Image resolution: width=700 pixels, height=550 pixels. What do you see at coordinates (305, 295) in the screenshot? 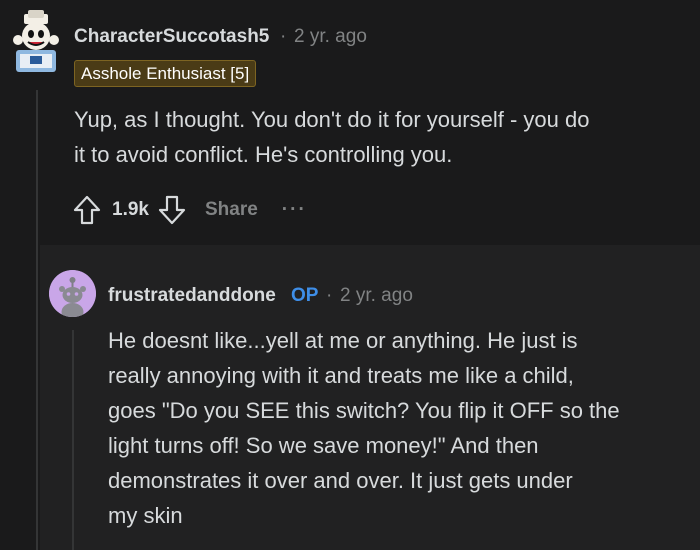
I see `op-badge: OP` at bounding box center [305, 295].